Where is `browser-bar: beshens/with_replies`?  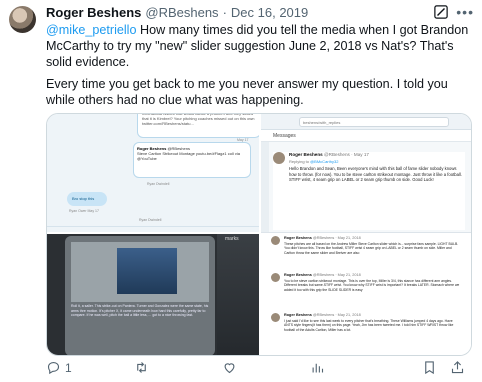 browser-bar: beshens/with_replies is located at coordinates (366, 122).